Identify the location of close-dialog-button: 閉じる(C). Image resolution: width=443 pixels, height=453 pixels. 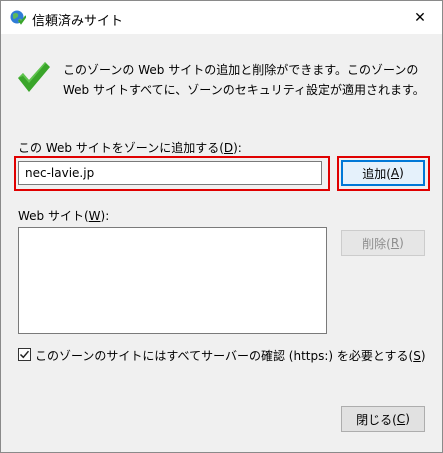
(383, 419).